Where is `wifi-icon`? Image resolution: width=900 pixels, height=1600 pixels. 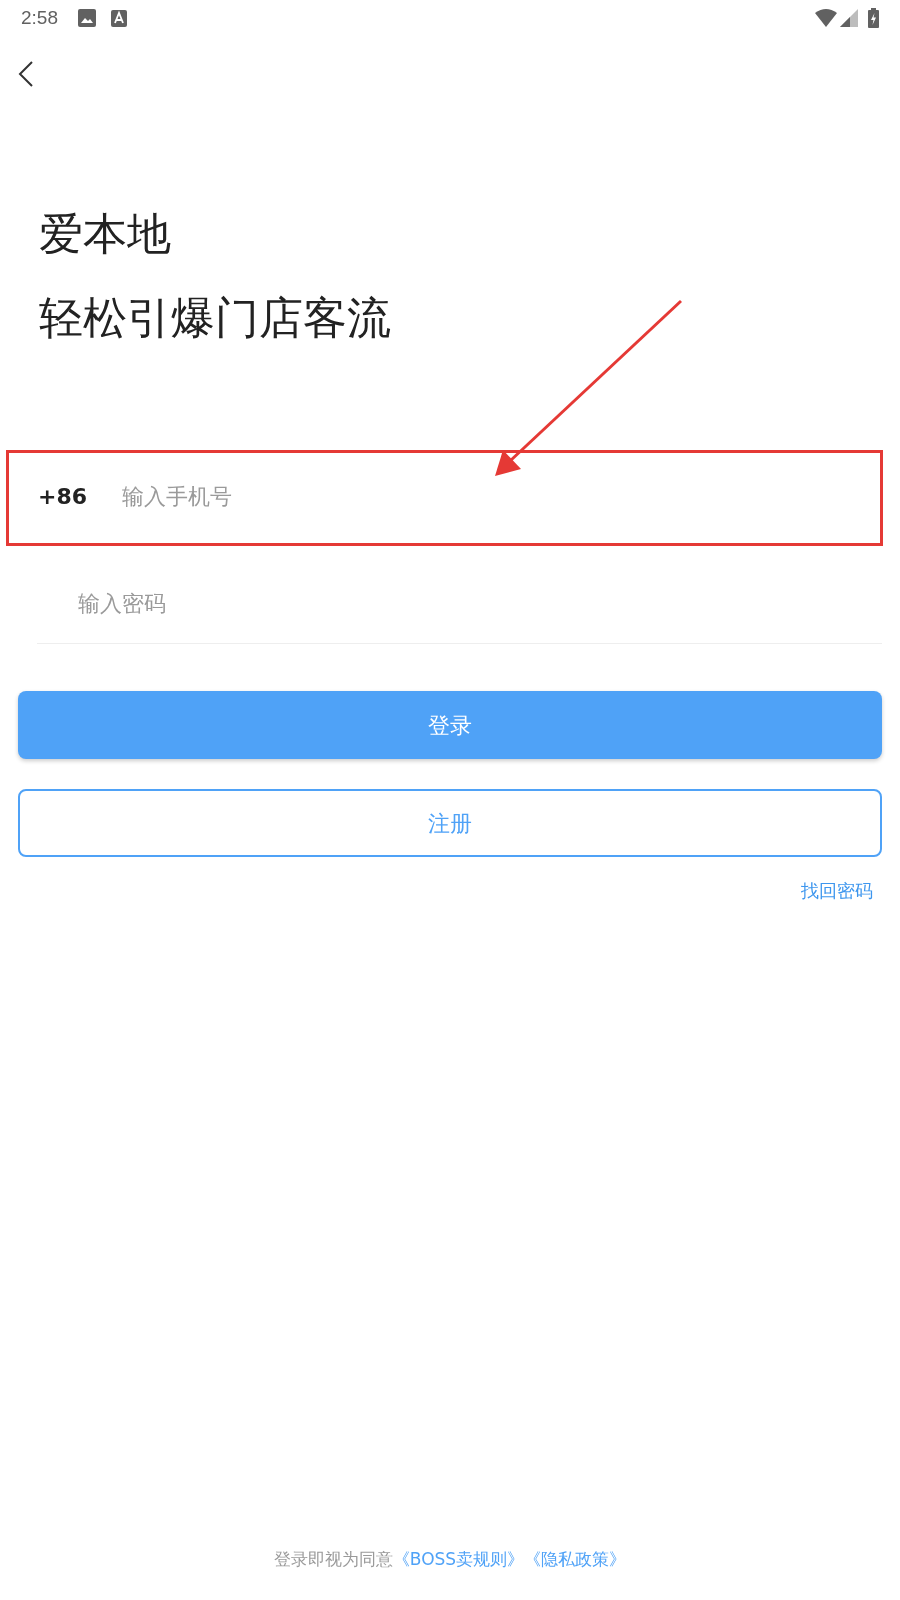
wifi-icon is located at coordinates (826, 18).